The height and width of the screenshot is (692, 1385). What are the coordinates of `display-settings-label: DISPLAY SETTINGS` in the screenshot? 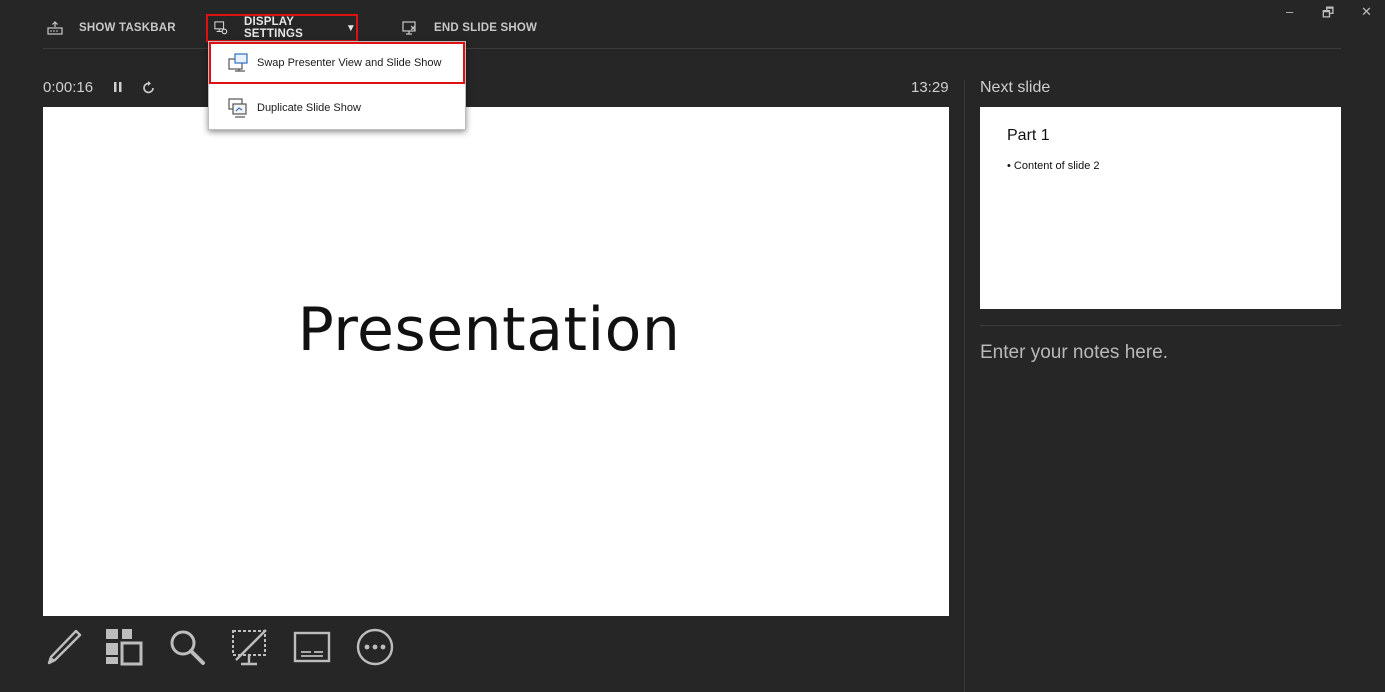 It's located at (273, 28).